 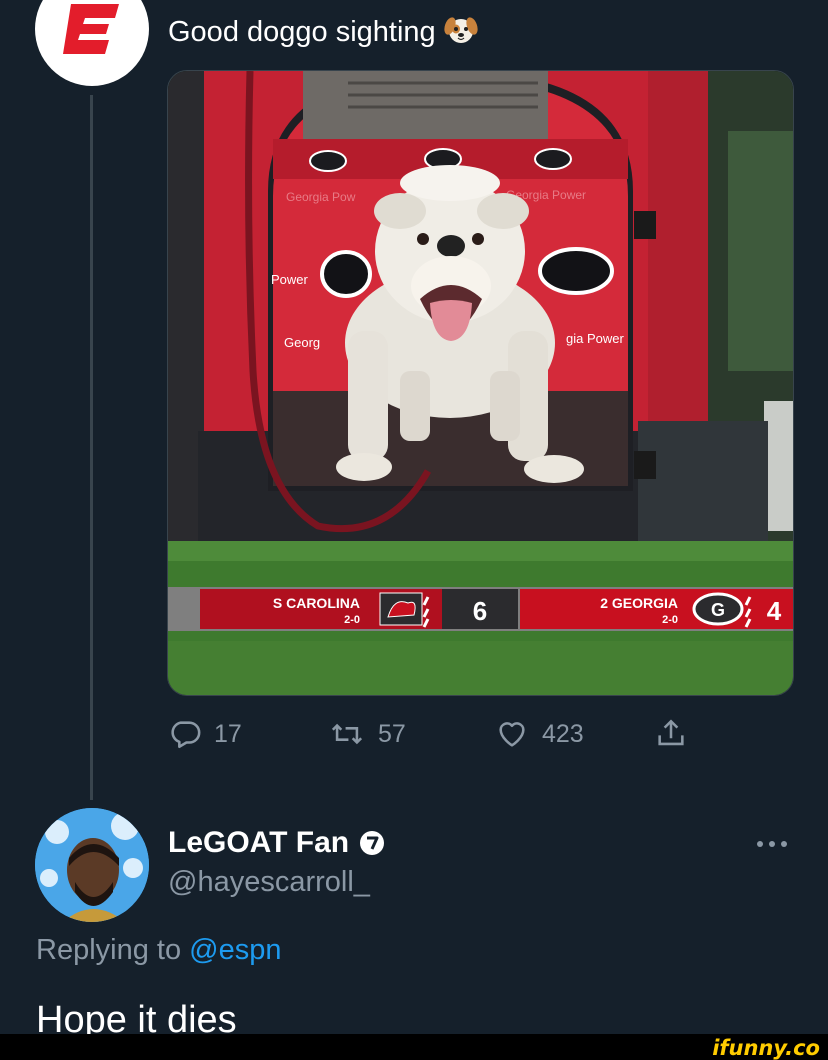 What do you see at coordinates (639, 603) in the screenshot?
I see `scoreboard-home-team: 2 GEORGIA` at bounding box center [639, 603].